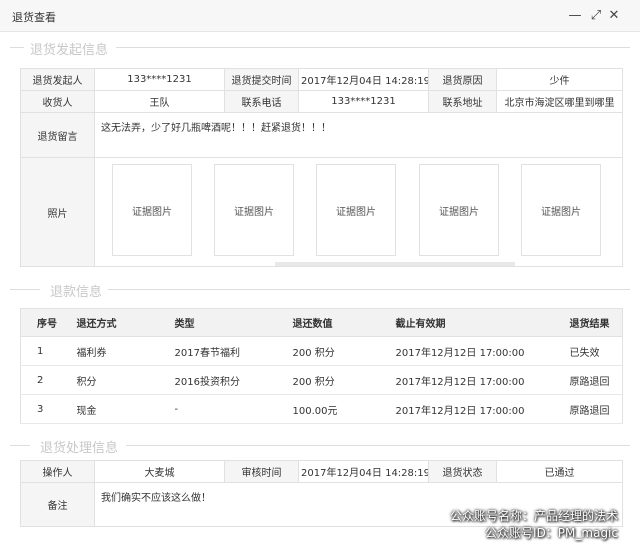 This screenshot has width=640, height=543. Describe the element at coordinates (57, 471) in the screenshot. I see `operator-label: 操作人` at that location.